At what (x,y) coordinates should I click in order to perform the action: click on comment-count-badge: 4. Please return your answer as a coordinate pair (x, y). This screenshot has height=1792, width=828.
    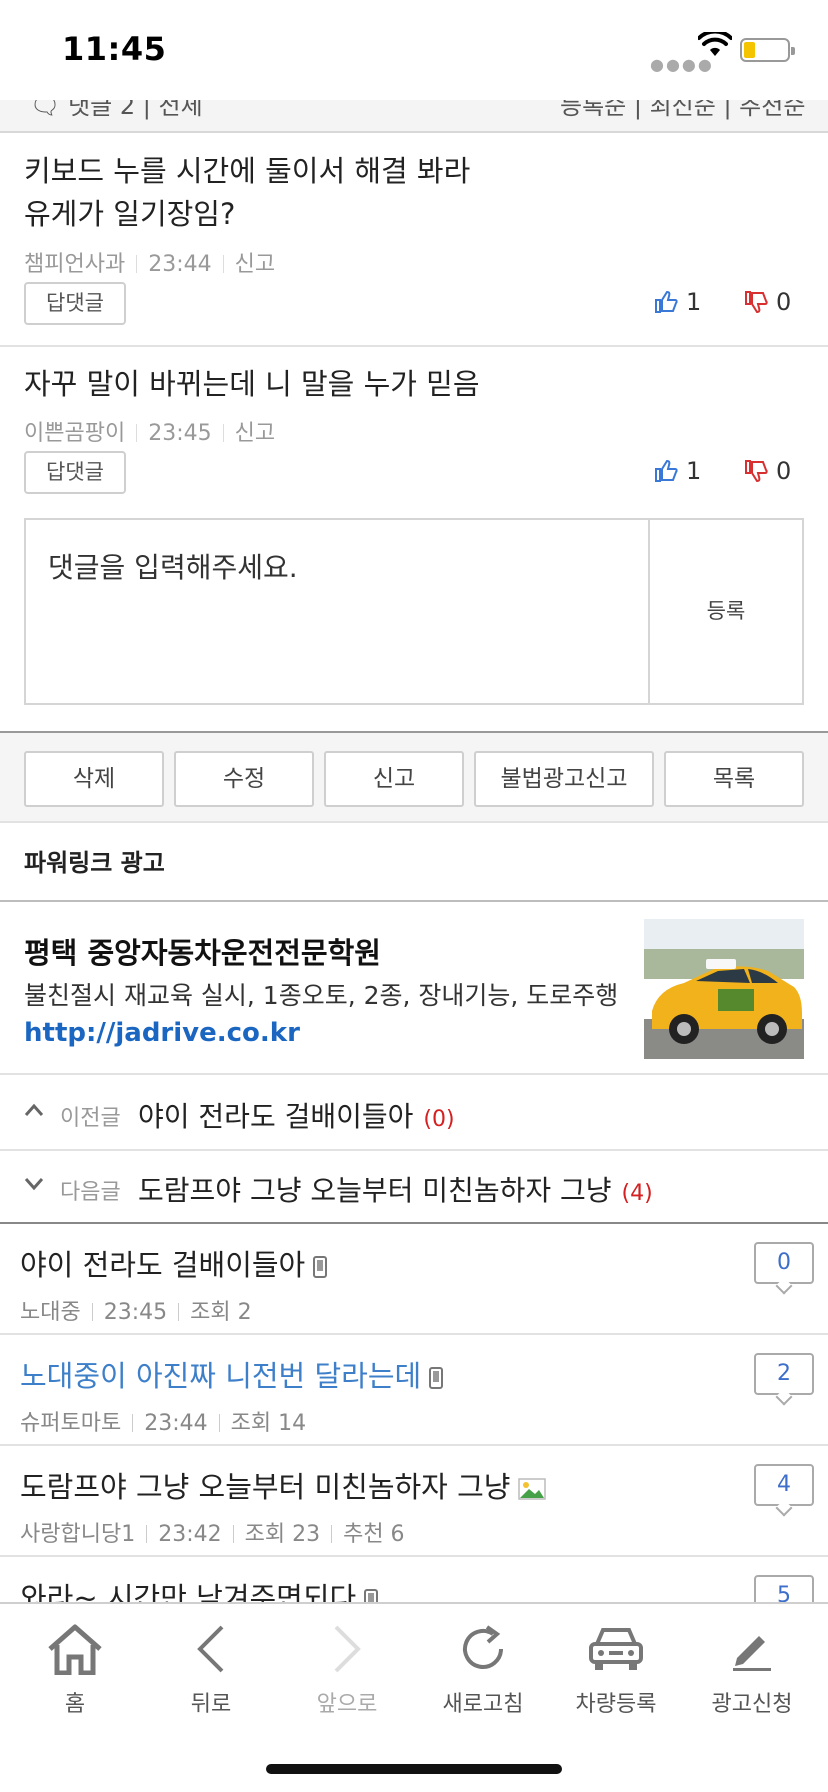
    Looking at the image, I should click on (784, 1485).